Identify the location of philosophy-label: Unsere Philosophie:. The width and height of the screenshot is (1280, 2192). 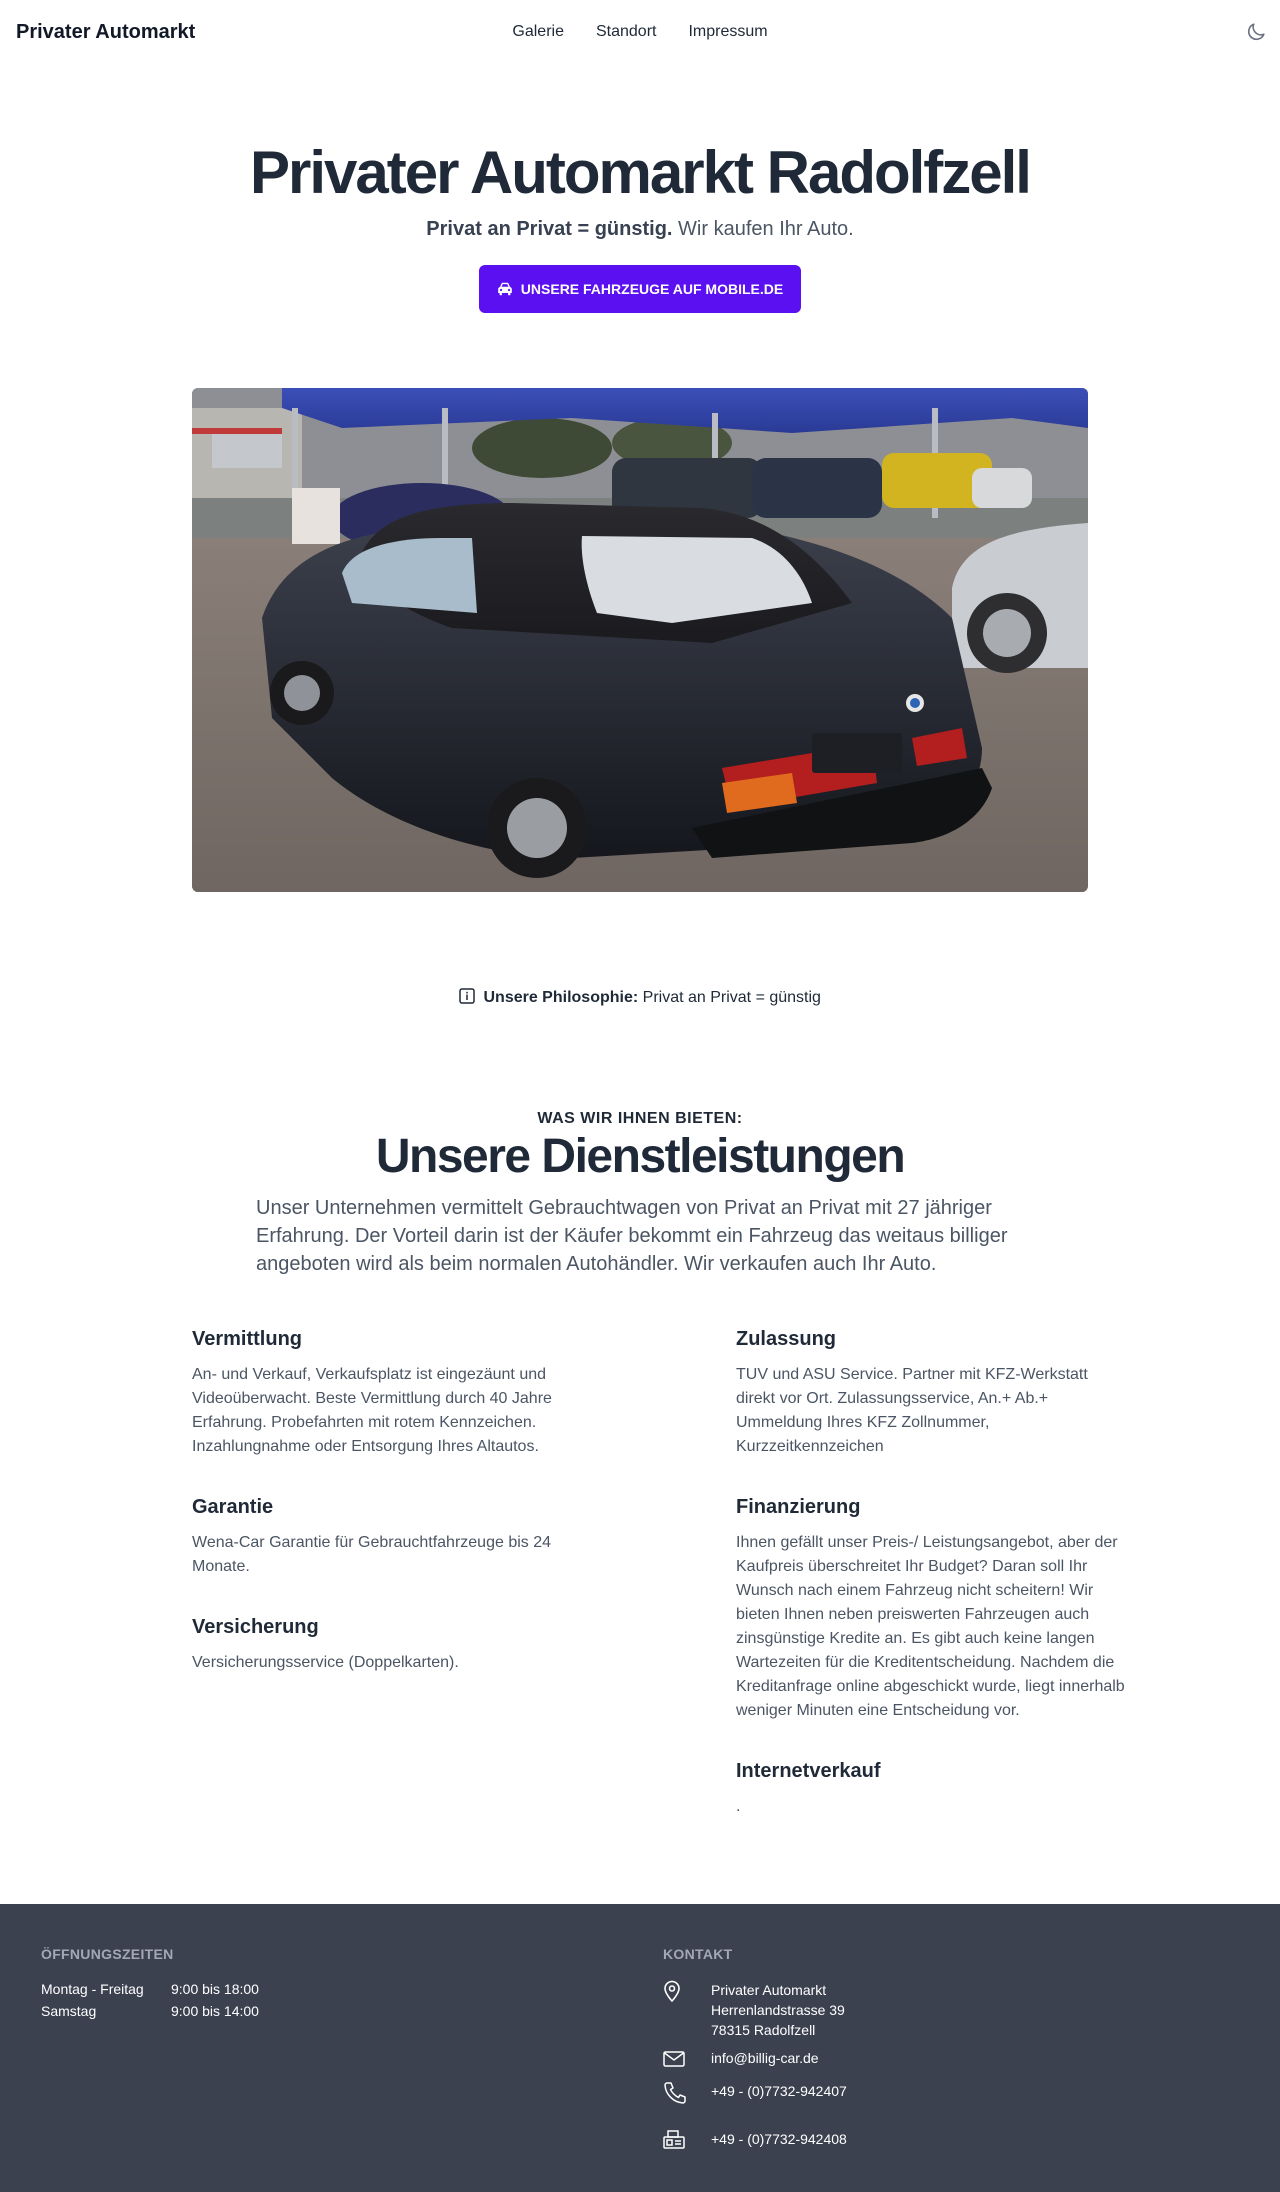
(561, 997).